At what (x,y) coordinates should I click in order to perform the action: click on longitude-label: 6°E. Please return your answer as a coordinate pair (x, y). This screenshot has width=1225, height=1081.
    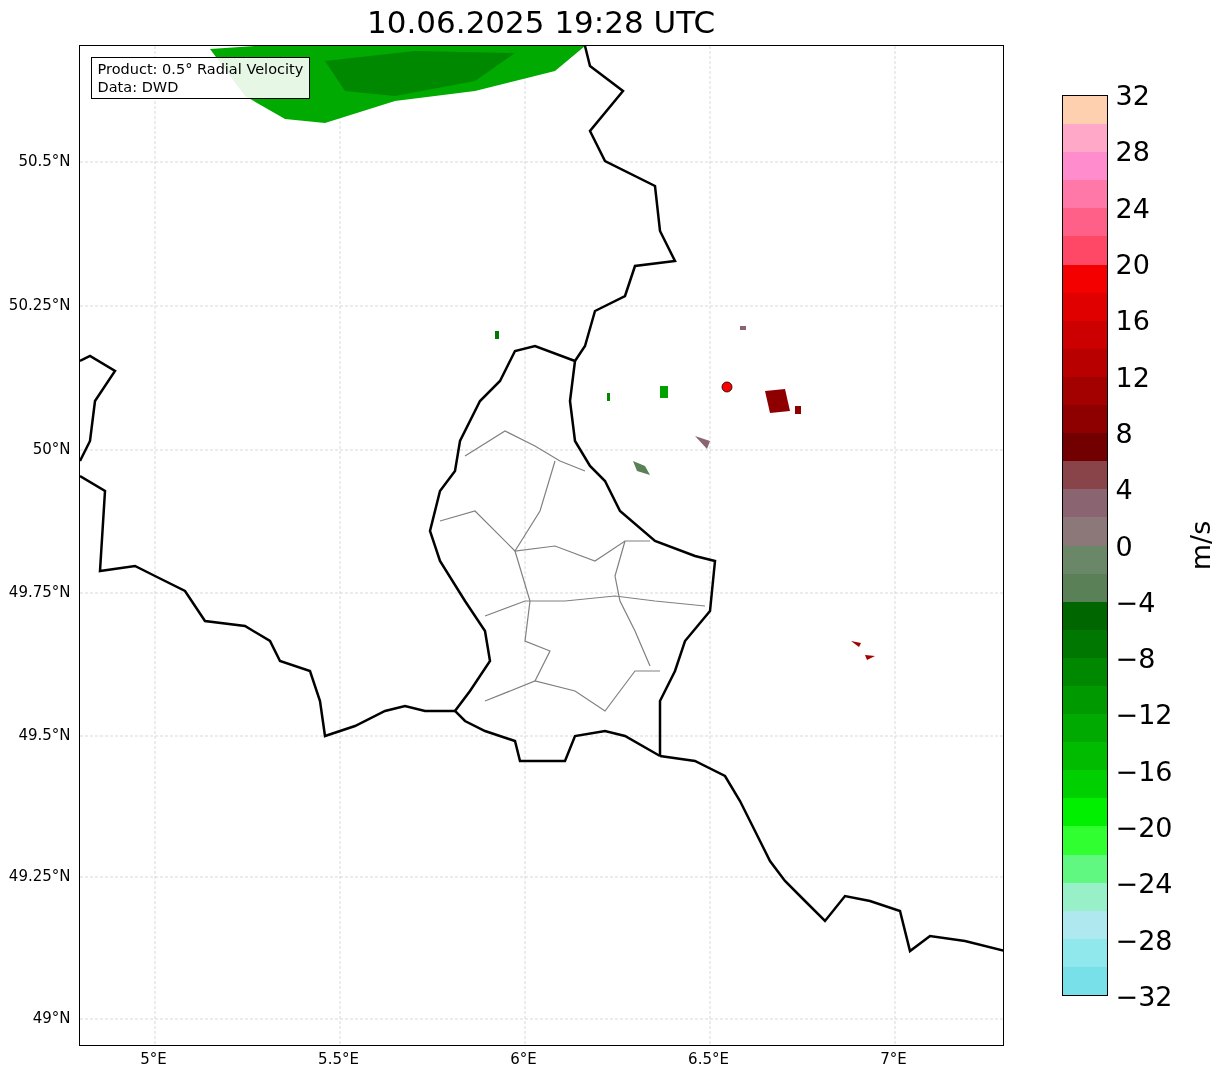
    Looking at the image, I should click on (523, 1059).